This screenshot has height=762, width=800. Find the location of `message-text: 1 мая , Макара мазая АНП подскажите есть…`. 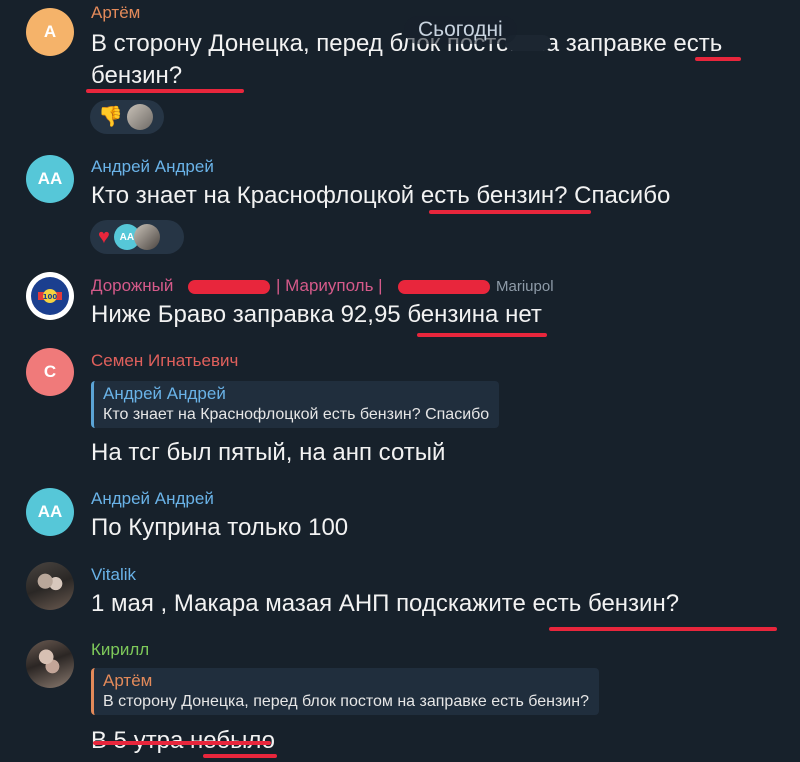

message-text: 1 мая , Макара мазая АНП подскажите есть… is located at coordinates (385, 603).